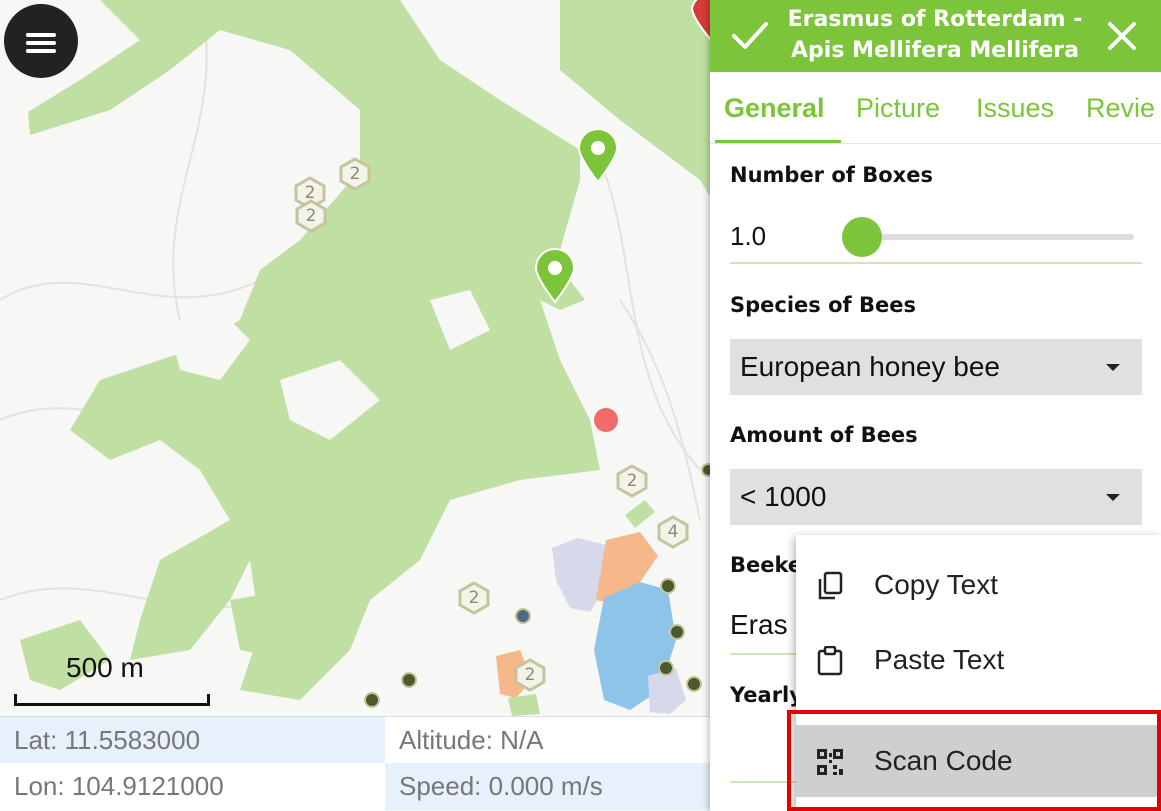 The width and height of the screenshot is (1161, 811). I want to click on copy-text-item: Copy Text, so click(978, 585).